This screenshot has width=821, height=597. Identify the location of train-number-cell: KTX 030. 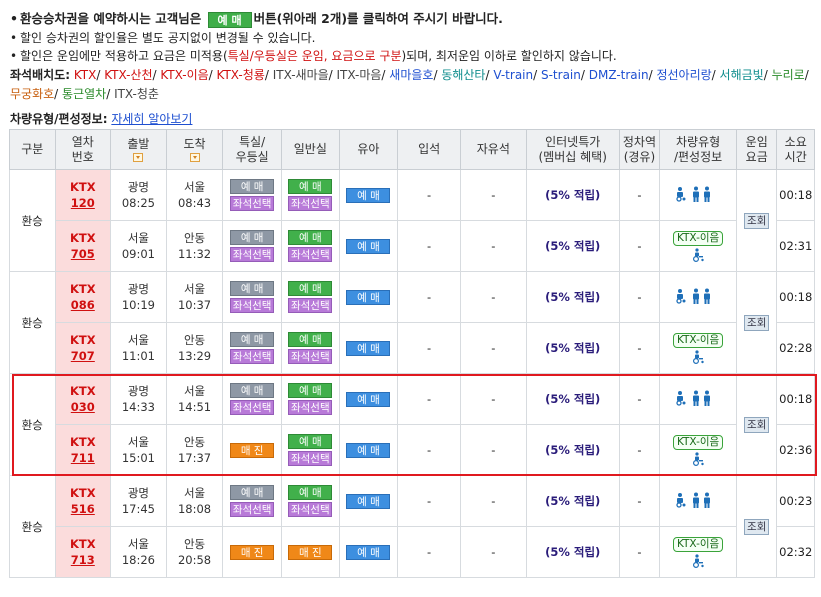
(83, 399).